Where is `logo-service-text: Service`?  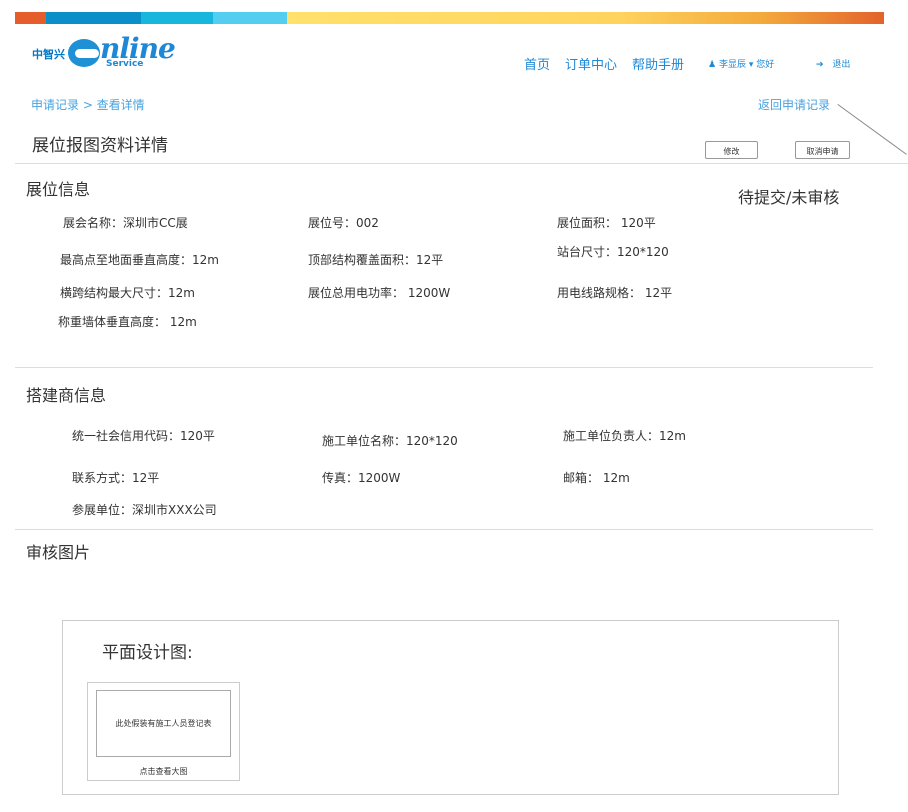 logo-service-text: Service is located at coordinates (125, 64).